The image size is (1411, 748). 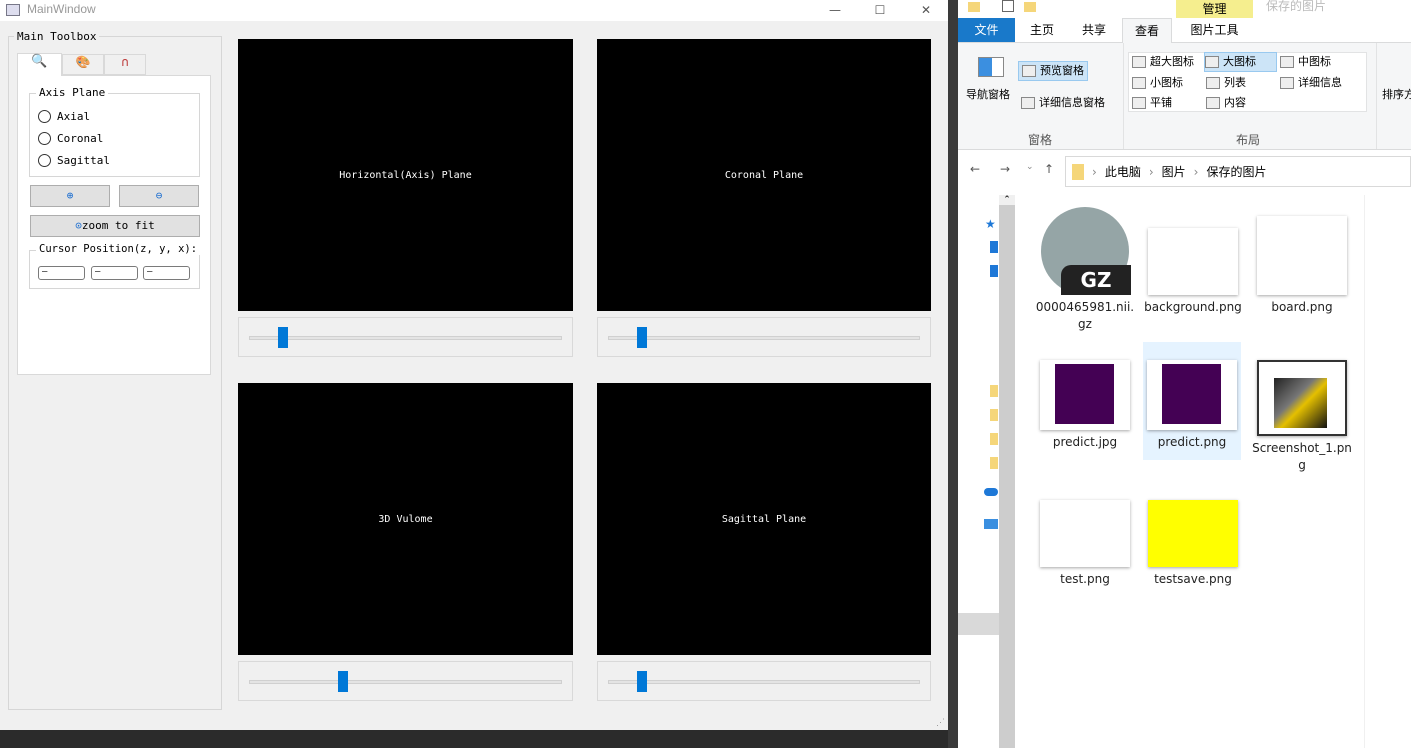 I want to click on zoom-out-icon: ⊖, so click(x=159, y=195).